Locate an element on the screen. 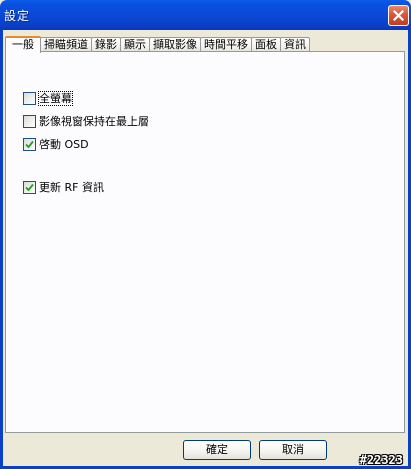 Image resolution: width=411 pixels, height=469 pixels. tab-strip: 一般 掃瞄頻道 錄影 顯示 擷取影像 時間平移 面板 資訊 is located at coordinates (157, 44).